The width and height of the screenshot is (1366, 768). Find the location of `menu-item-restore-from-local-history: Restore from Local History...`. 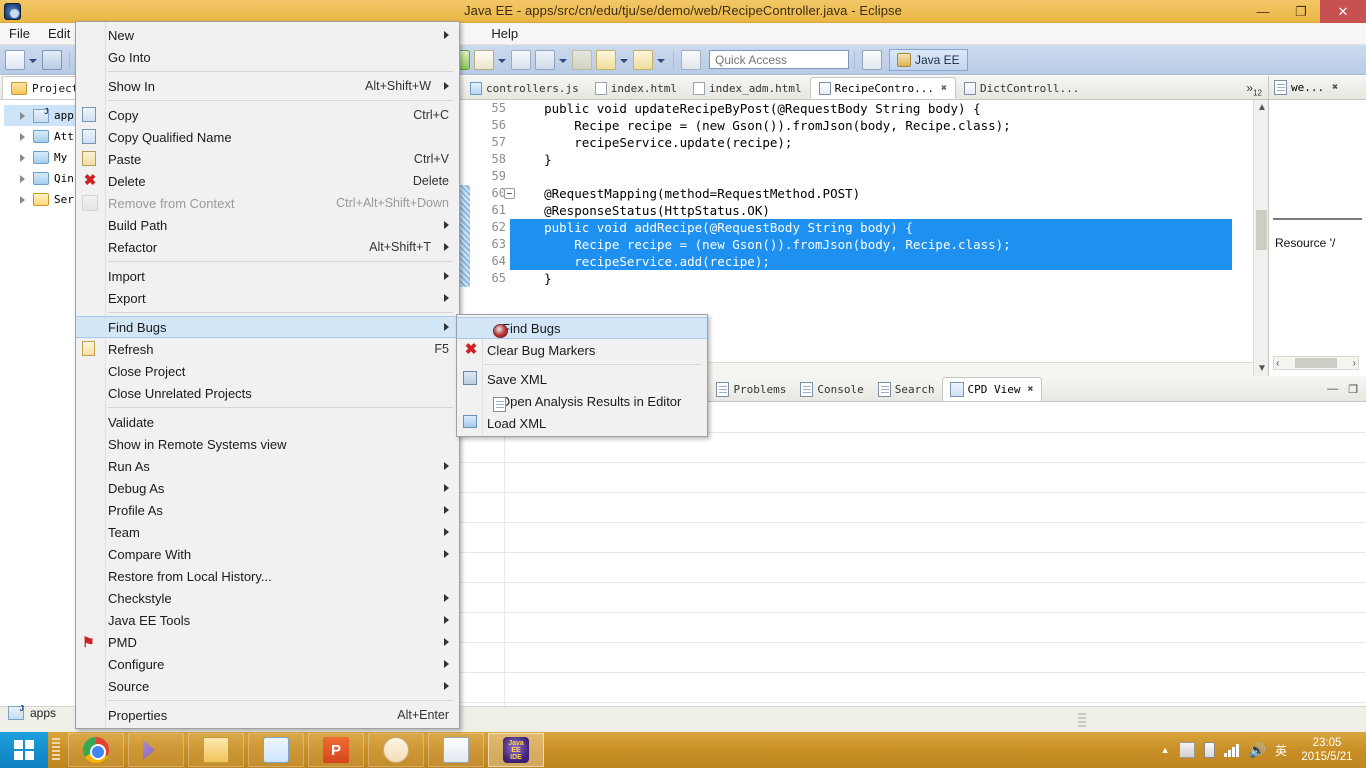

menu-item-restore-from-local-history: Restore from Local History... is located at coordinates (267, 576).